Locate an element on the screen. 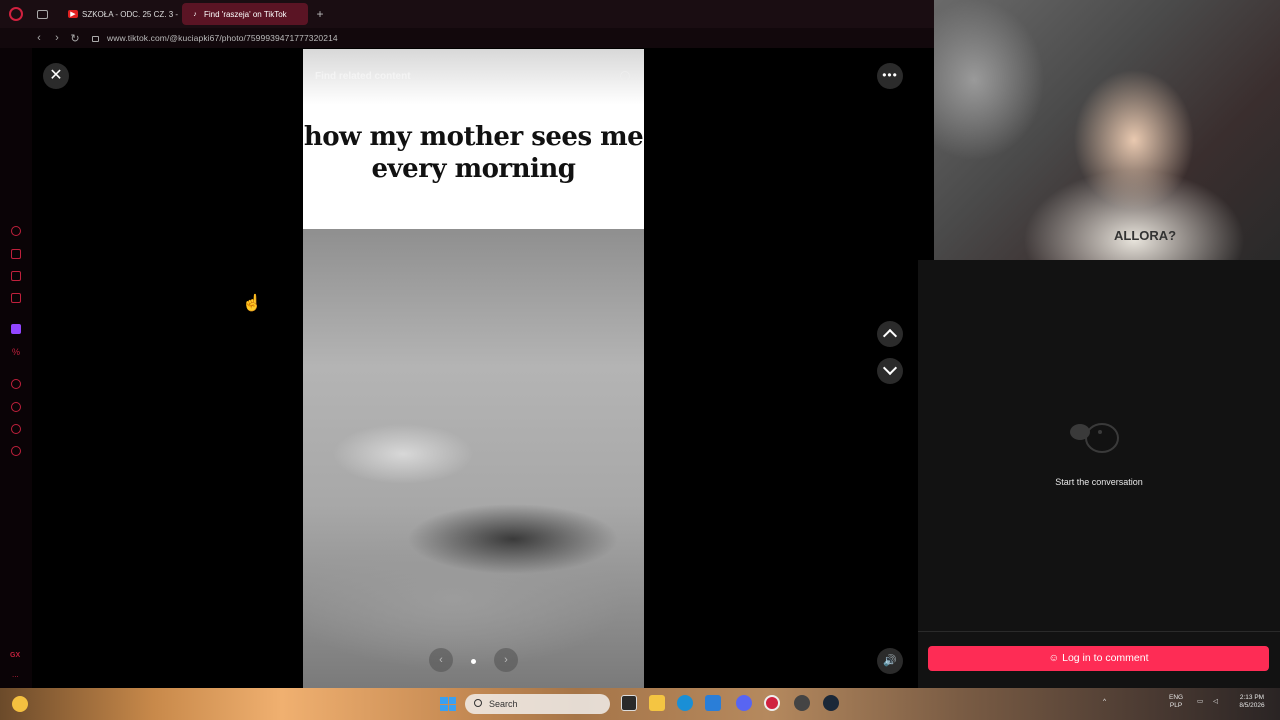  workspaces-icon is located at coordinates (42, 14).